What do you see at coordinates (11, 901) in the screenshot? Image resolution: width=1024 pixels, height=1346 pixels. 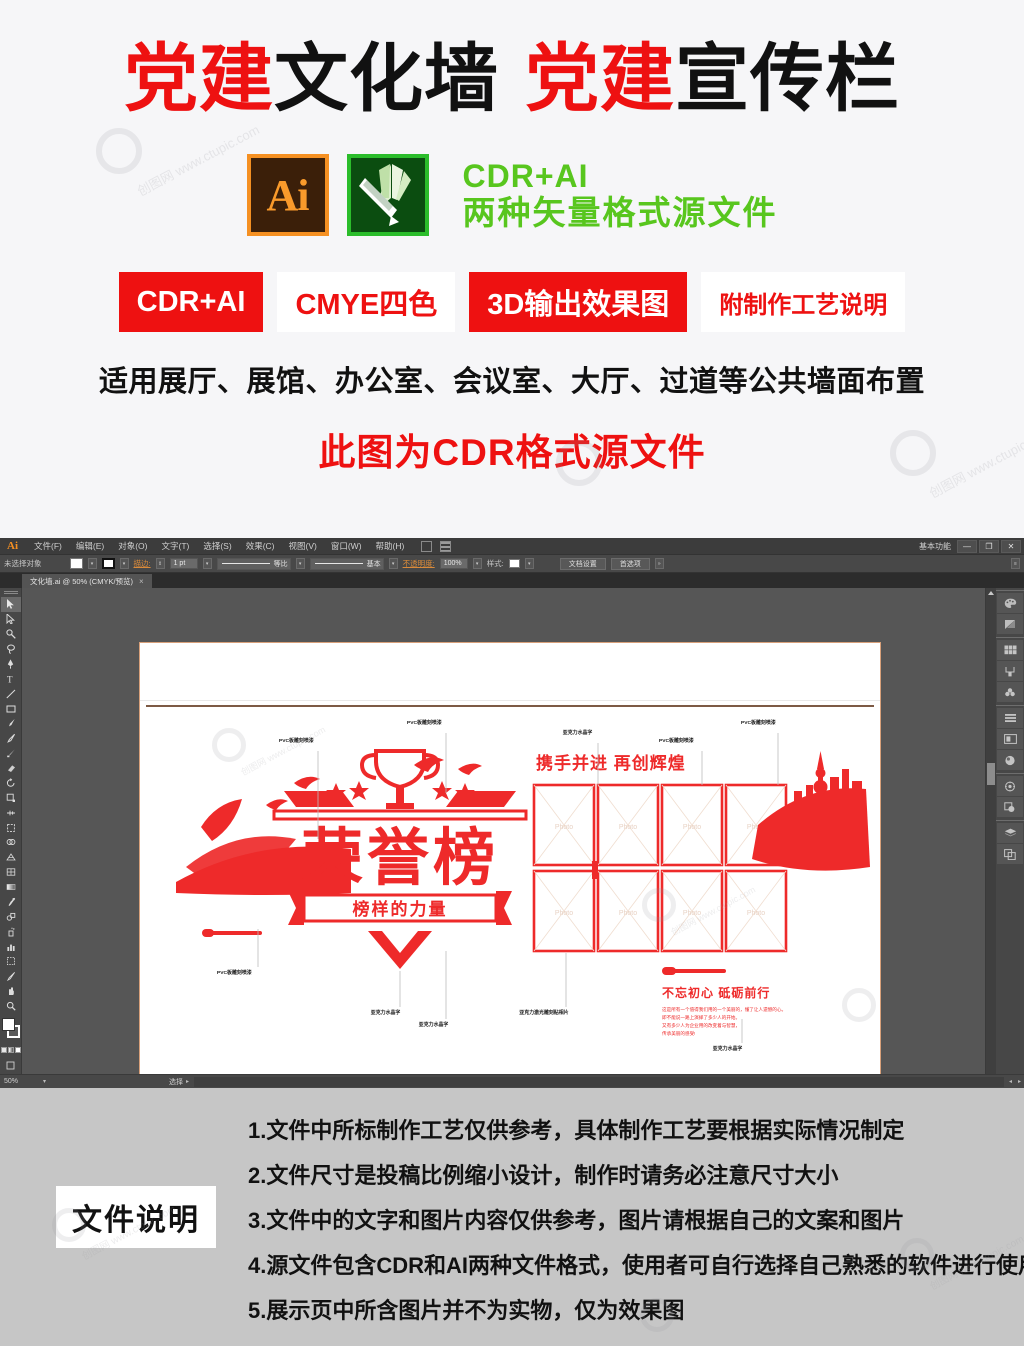 I see `eyedropper-tool` at bounding box center [11, 901].